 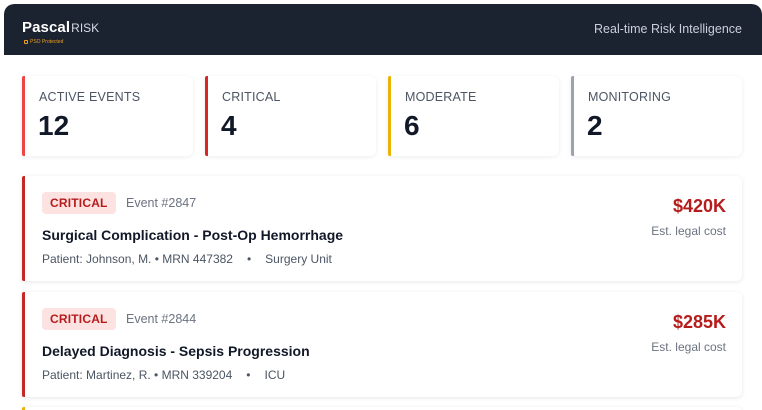 I want to click on brand-logo: PascalRISK PSO Protected, so click(x=60, y=34).